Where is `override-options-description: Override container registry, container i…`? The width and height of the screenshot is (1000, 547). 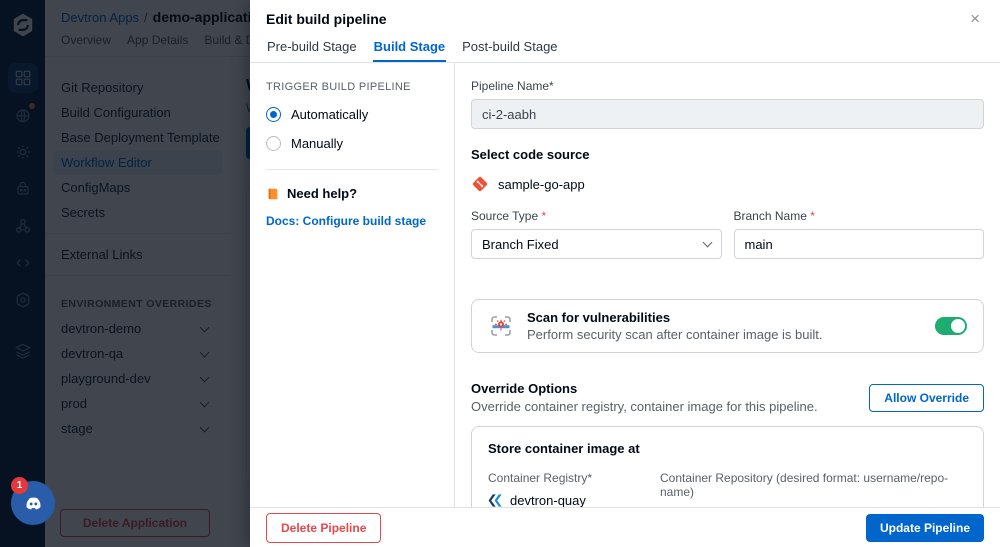
override-options-description: Override container registry, container i… is located at coordinates (644, 406).